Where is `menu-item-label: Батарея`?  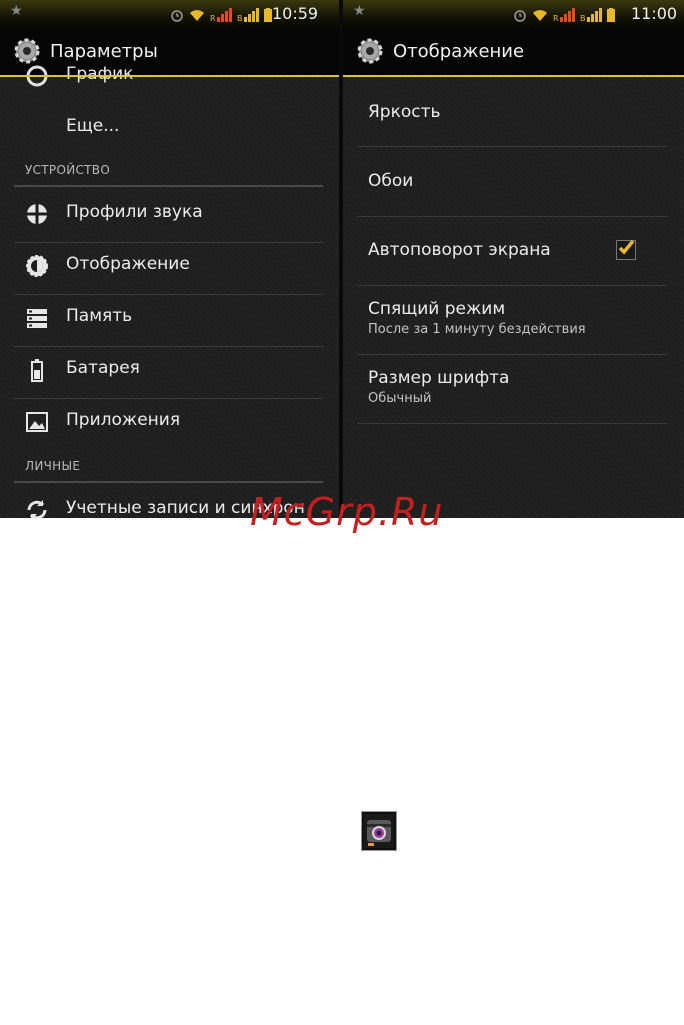
menu-item-label: Батарея is located at coordinates (103, 368).